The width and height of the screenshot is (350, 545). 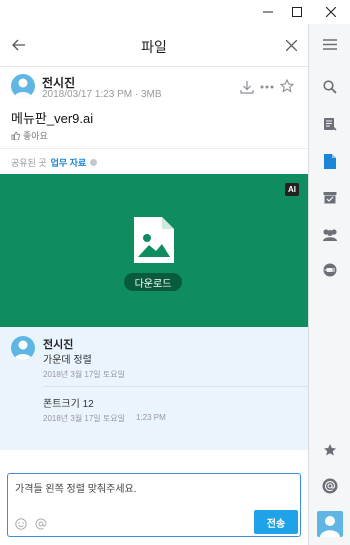 I want to click on file-meta: 2018/03/17 1:23 PM · 3MB, so click(x=102, y=94).